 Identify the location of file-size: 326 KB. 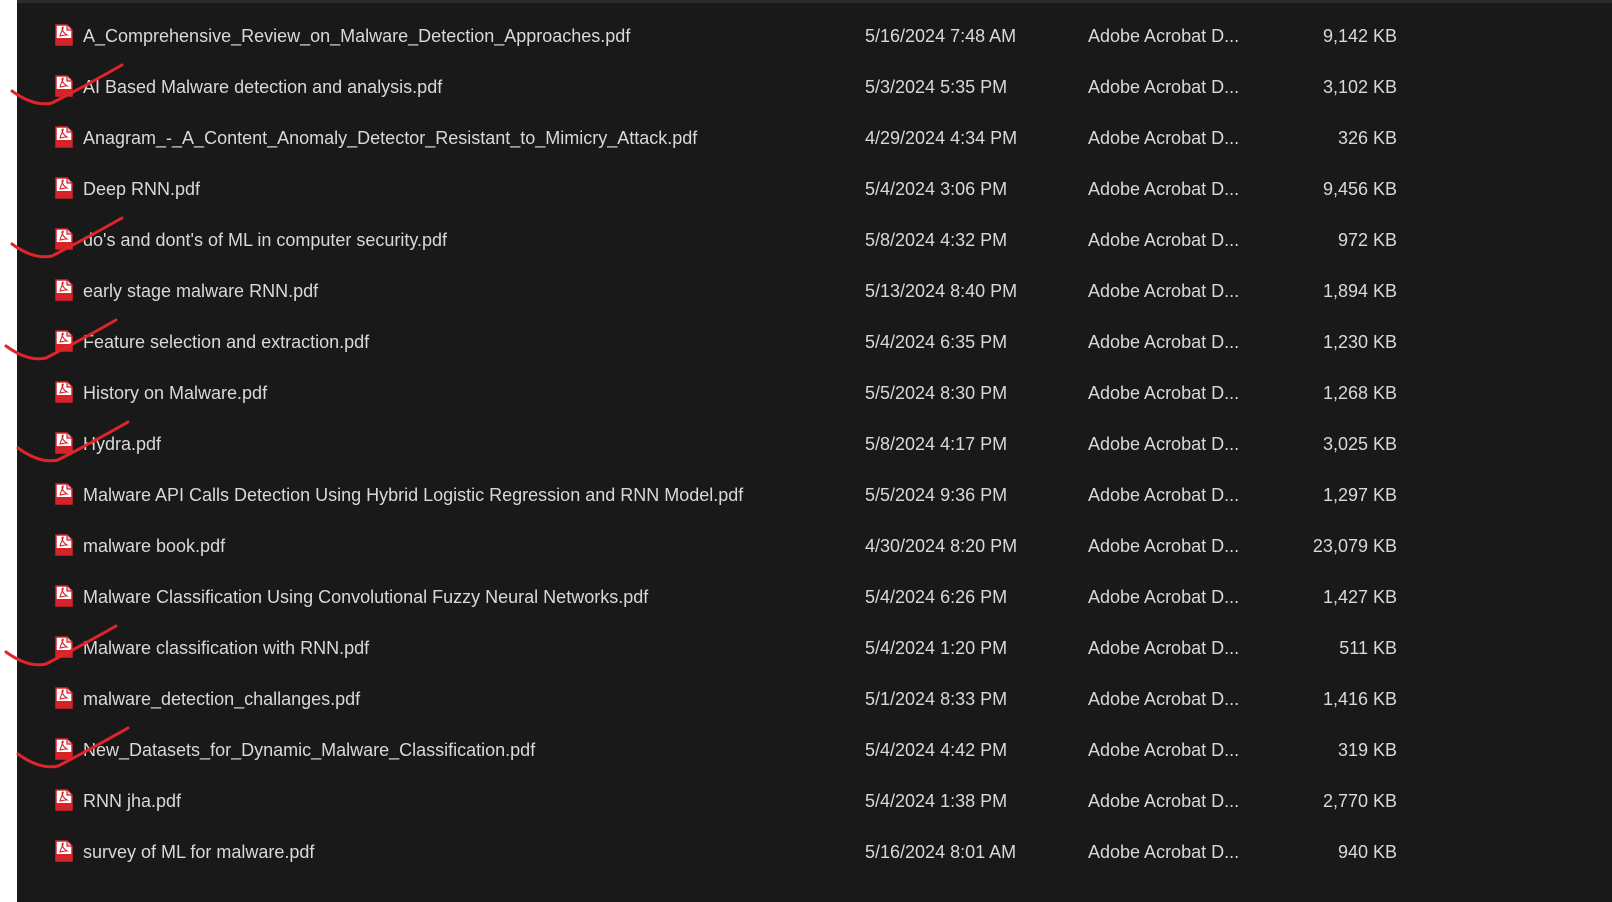
(1367, 138).